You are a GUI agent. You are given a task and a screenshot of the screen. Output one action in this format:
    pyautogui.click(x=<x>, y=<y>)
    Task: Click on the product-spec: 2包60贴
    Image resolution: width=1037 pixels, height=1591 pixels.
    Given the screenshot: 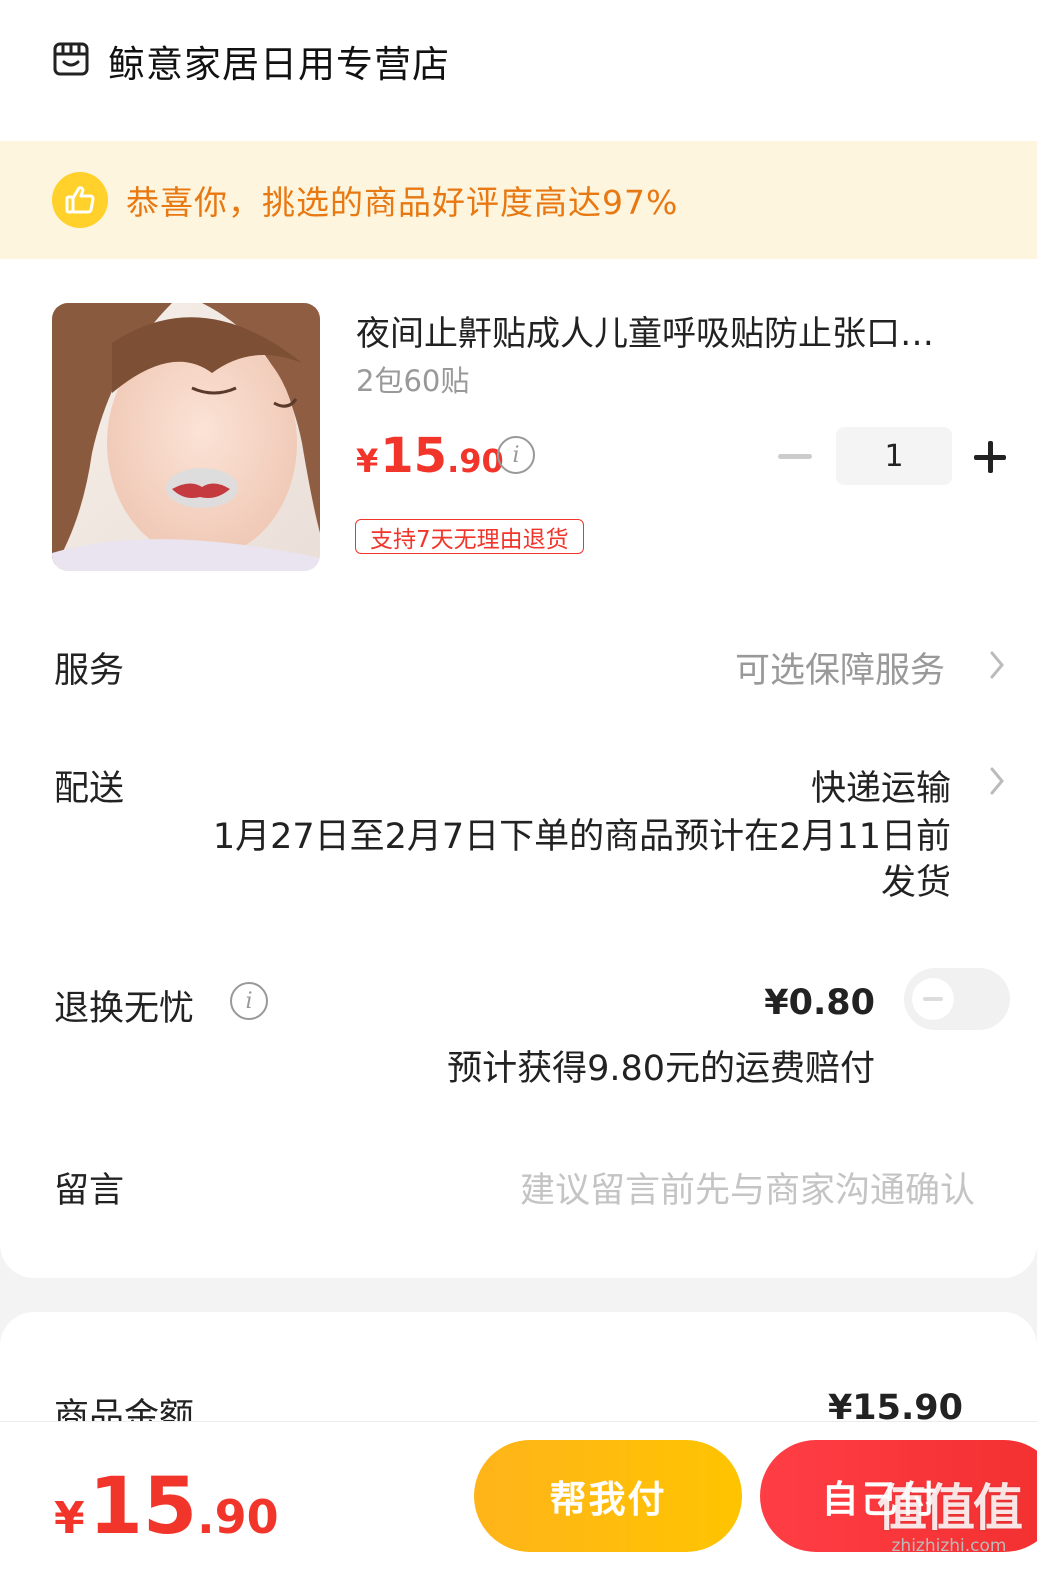 What is the action you would take?
    pyautogui.click(x=412, y=379)
    